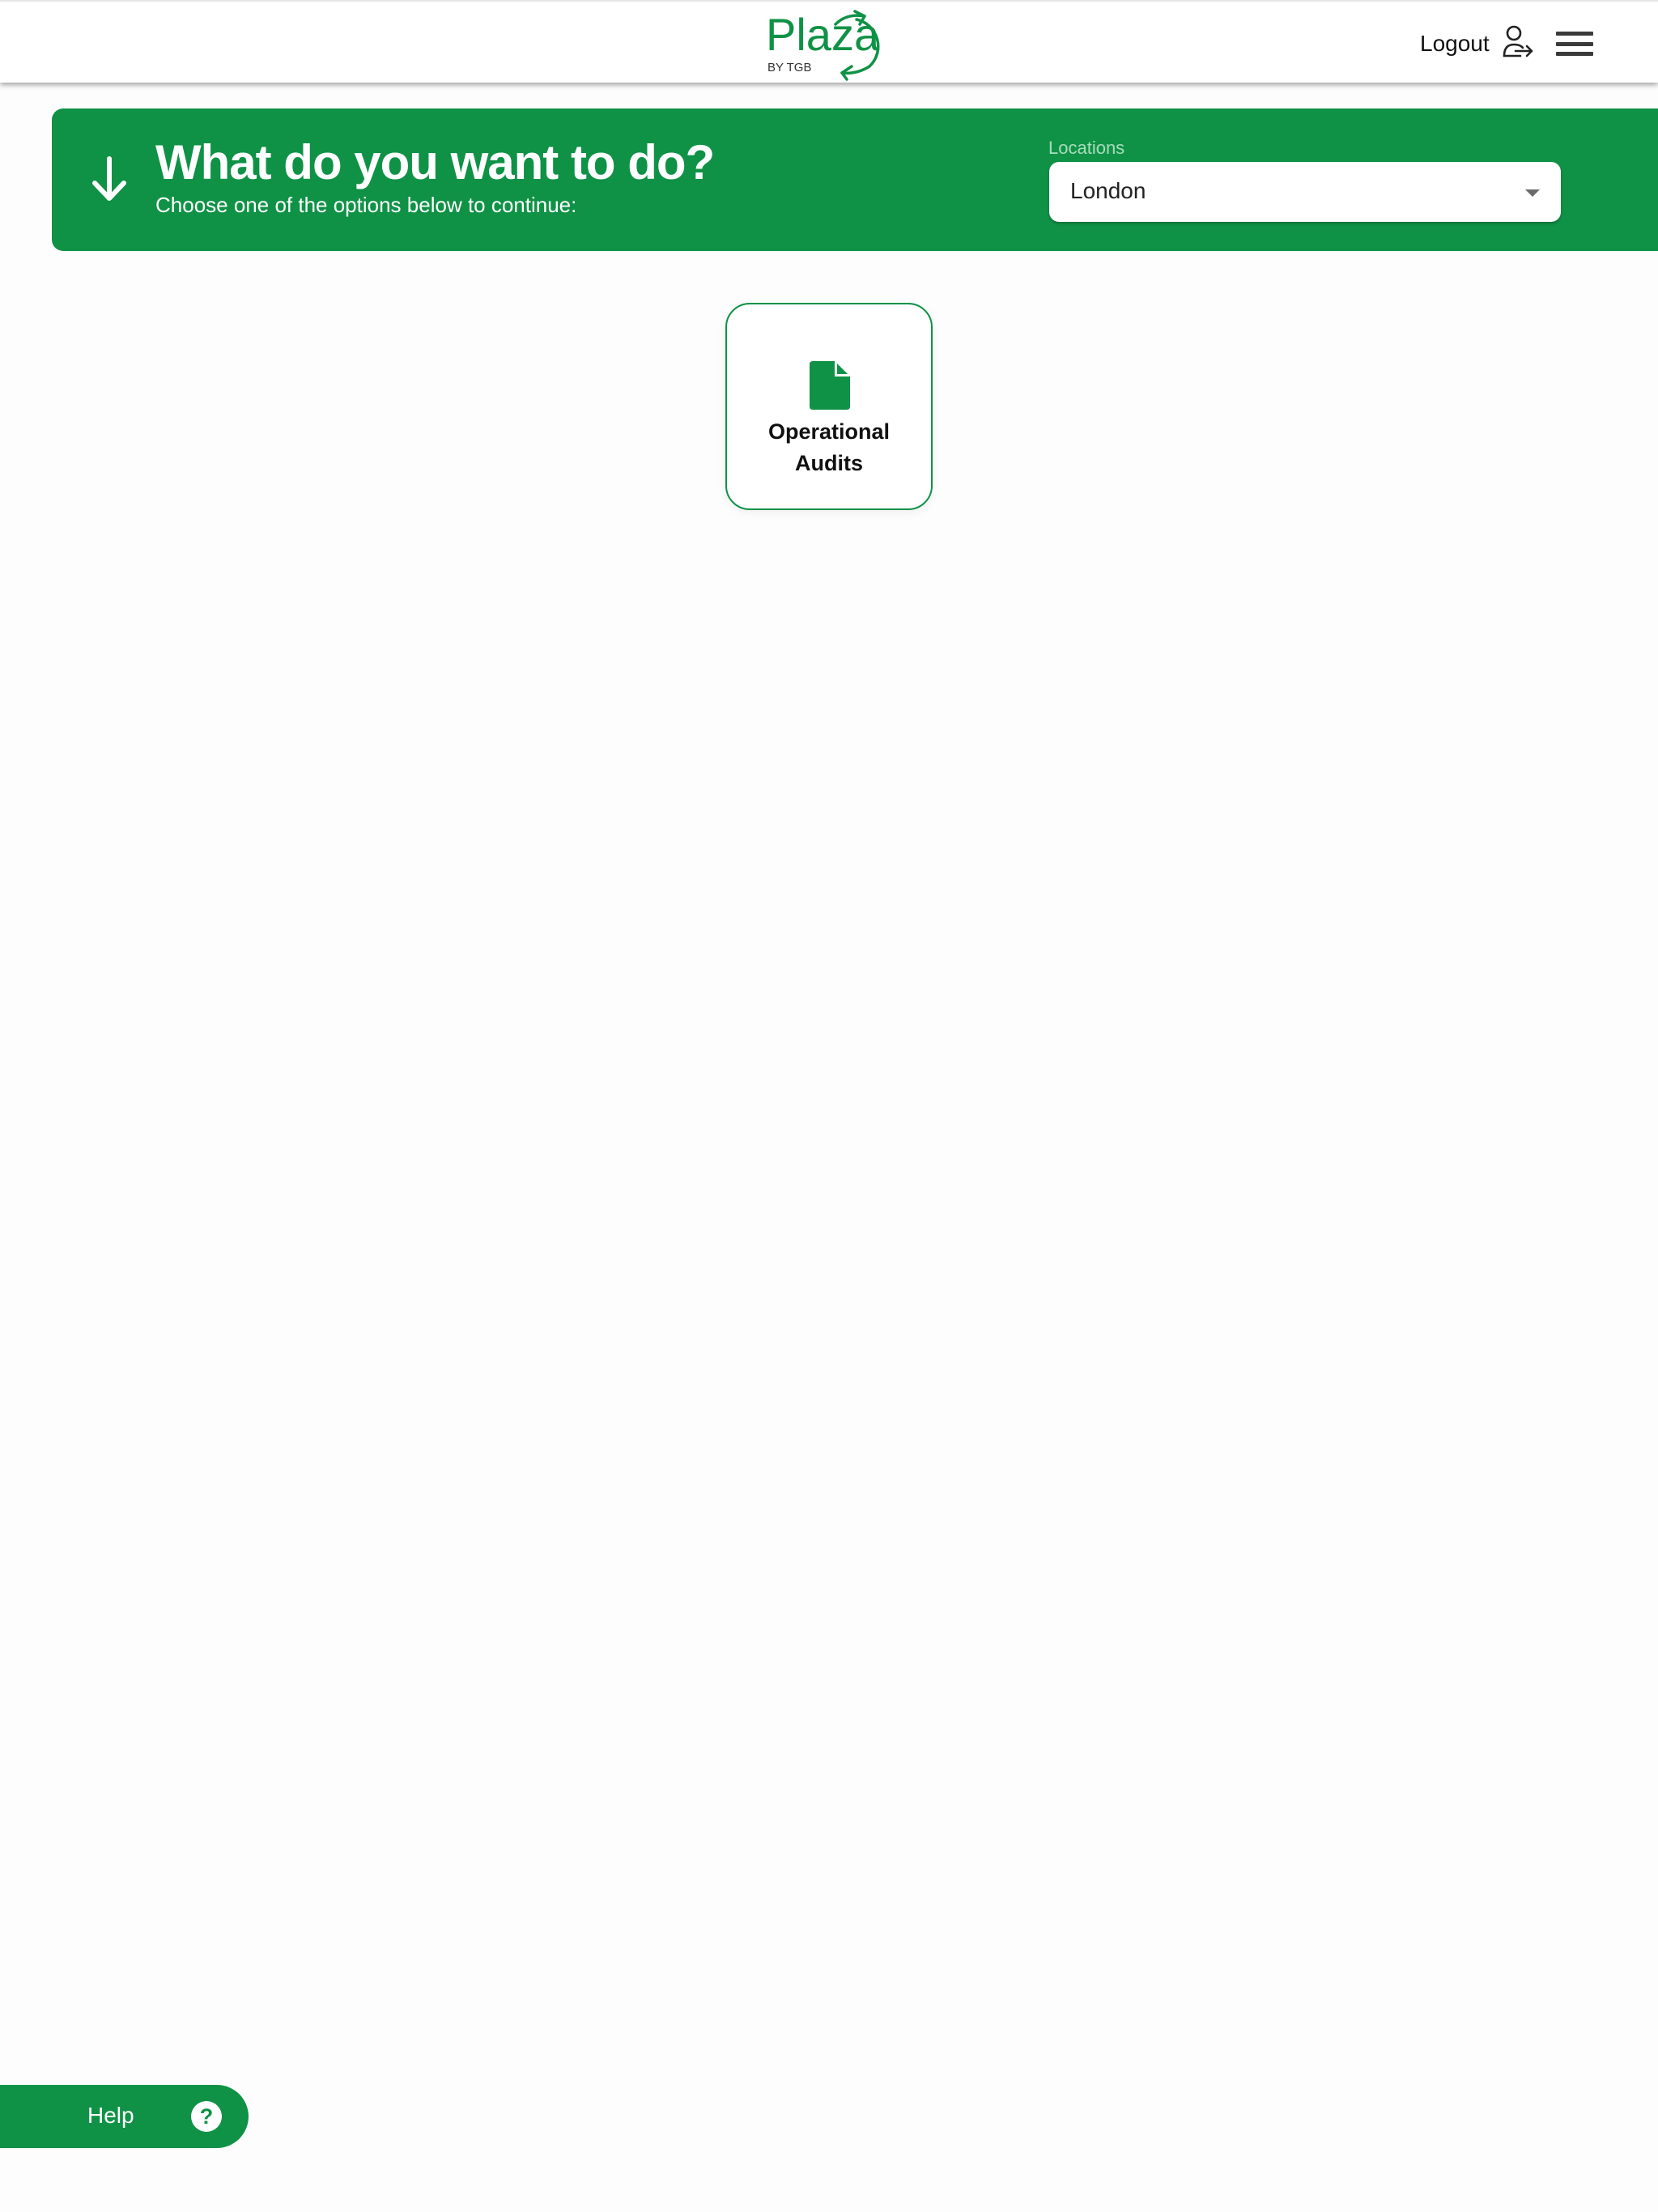  Describe the element at coordinates (830, 385) in the screenshot. I see `document-icon` at that location.